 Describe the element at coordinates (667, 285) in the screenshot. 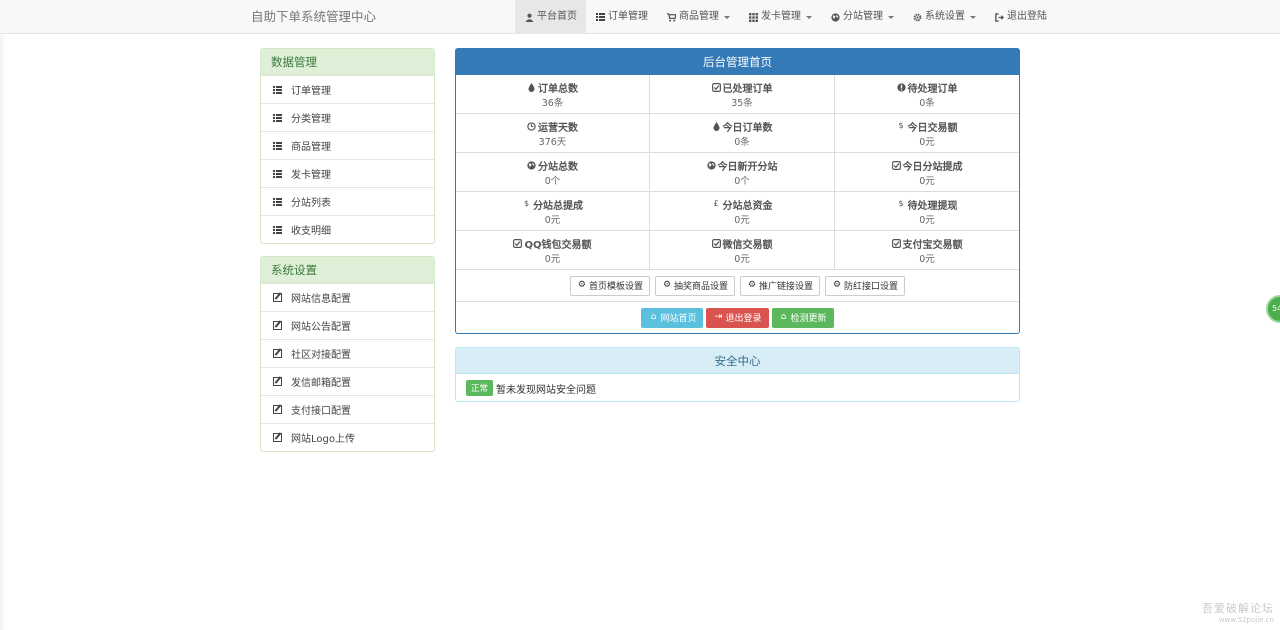

I see `gear-icon: ⚙` at that location.